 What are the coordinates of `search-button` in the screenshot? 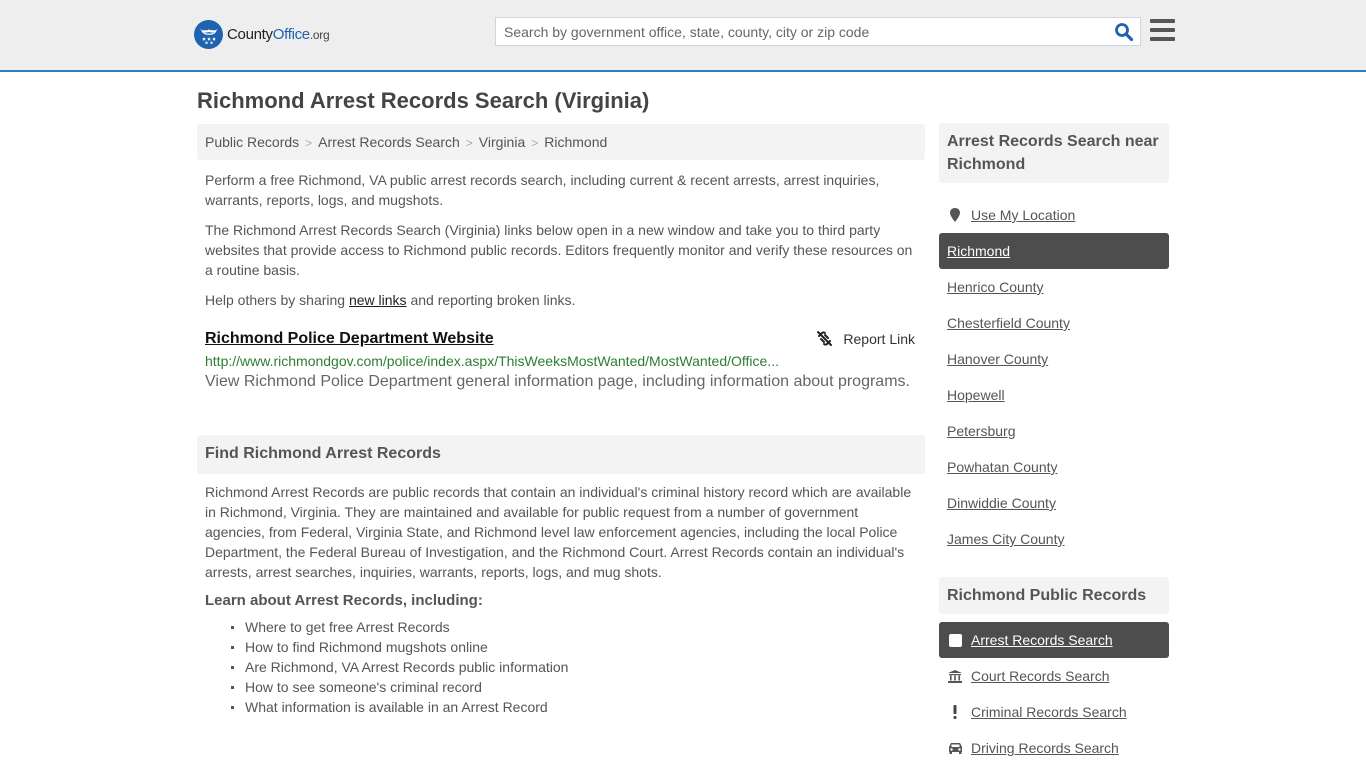 It's located at (1124, 32).